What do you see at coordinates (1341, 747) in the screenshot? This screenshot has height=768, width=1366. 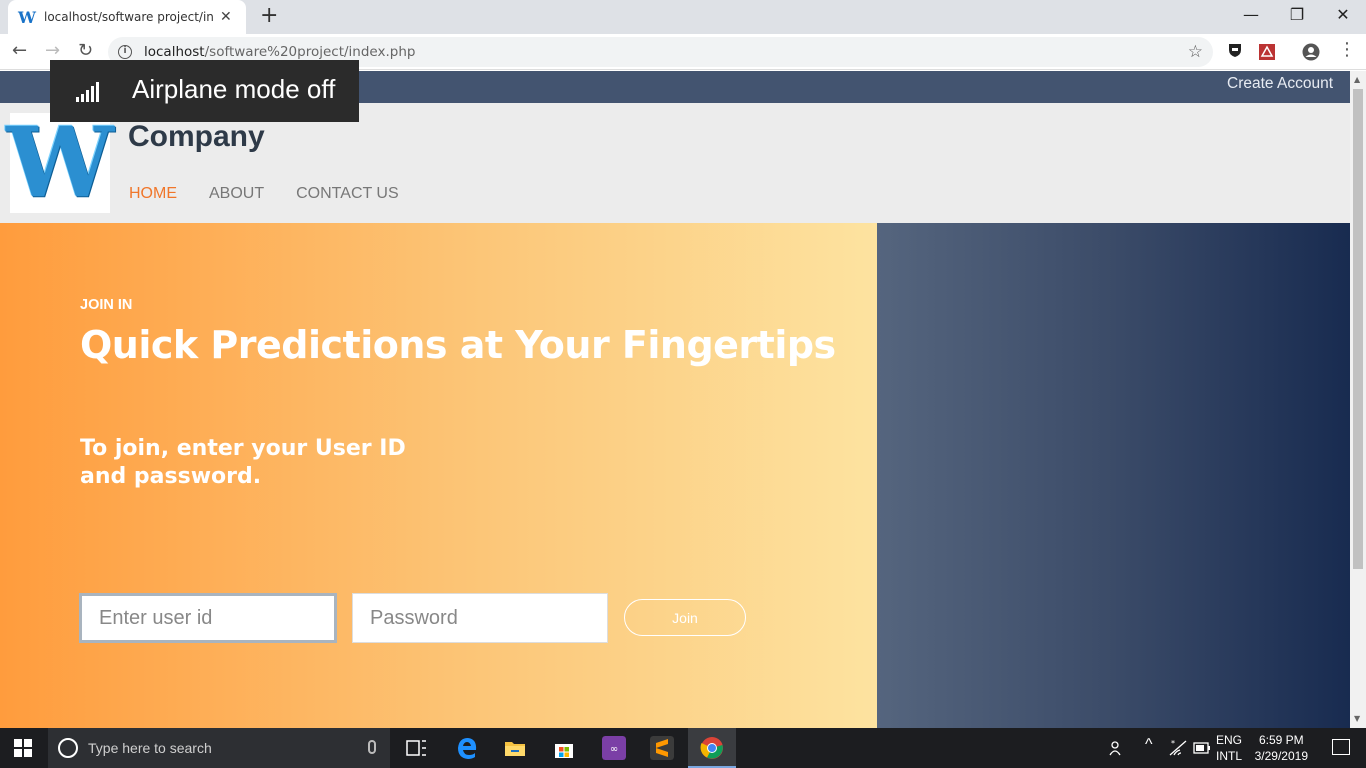 I see `action-center-icon` at bounding box center [1341, 747].